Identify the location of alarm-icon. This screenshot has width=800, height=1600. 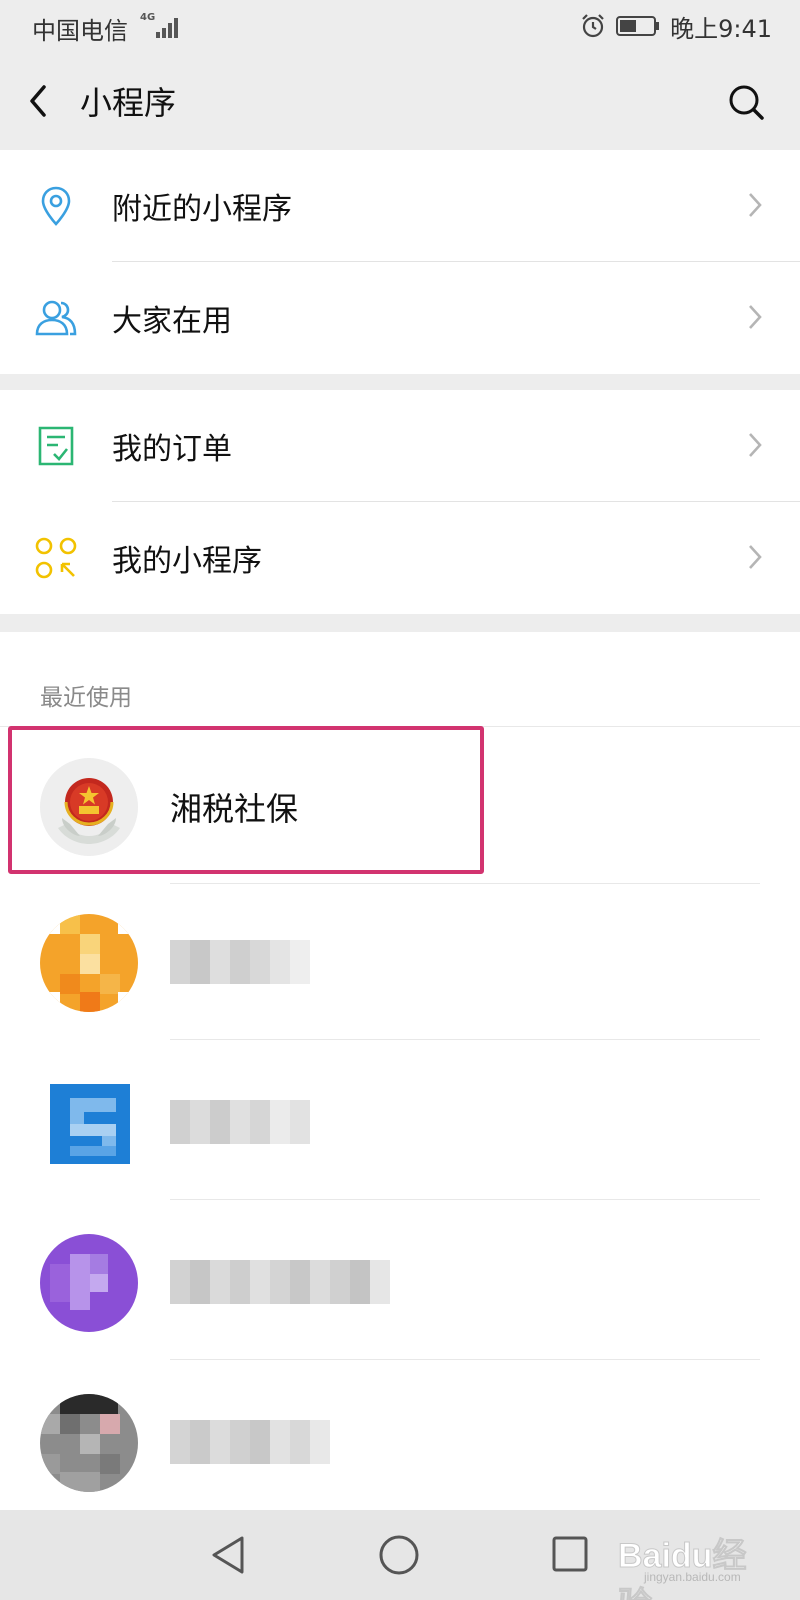
(593, 26).